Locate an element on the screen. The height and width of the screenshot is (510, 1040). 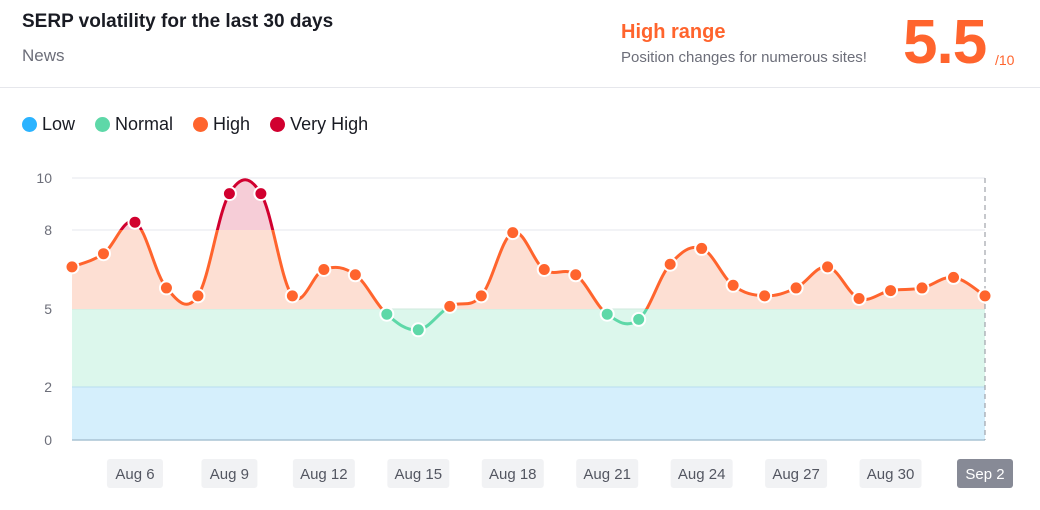
x-tick-label: Aug 24 is located at coordinates (702, 474).